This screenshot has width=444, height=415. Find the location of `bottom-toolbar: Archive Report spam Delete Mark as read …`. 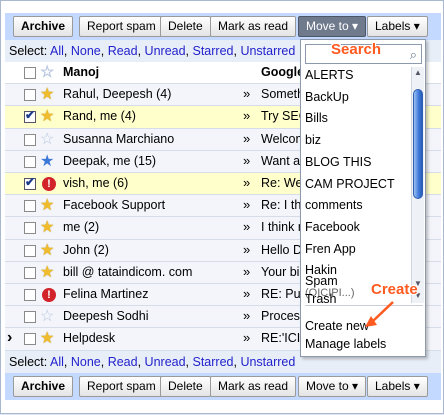

bottom-toolbar: Archive Report spam Delete Mark as read … is located at coordinates (223, 386).